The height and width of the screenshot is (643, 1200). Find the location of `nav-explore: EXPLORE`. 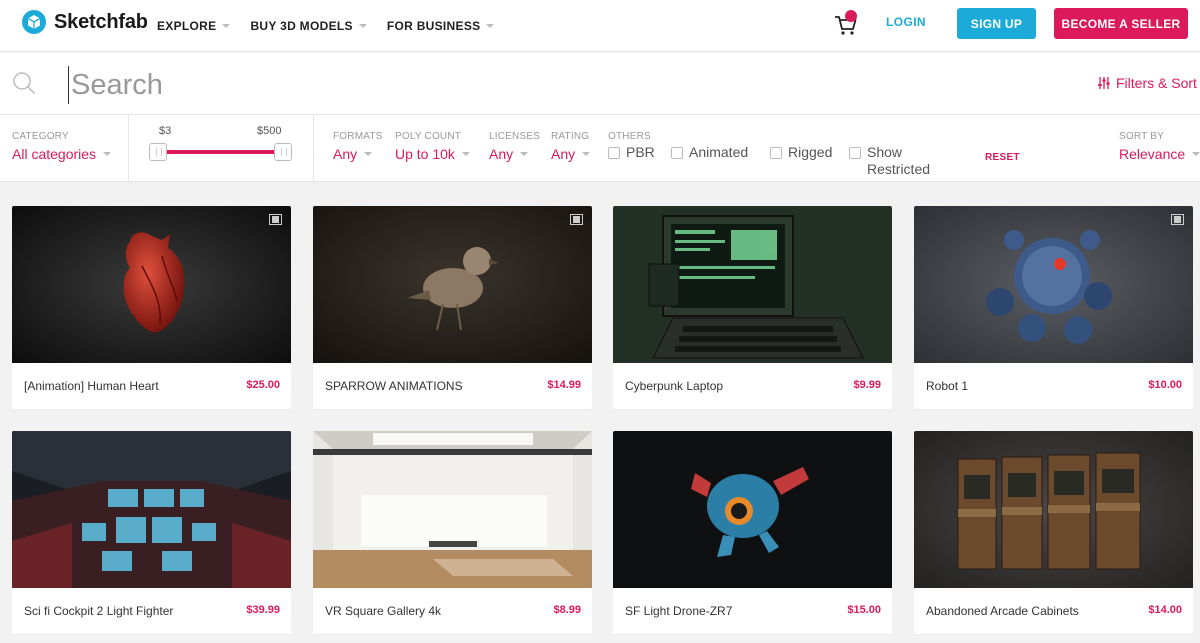

nav-explore: EXPLORE is located at coordinates (194, 26).